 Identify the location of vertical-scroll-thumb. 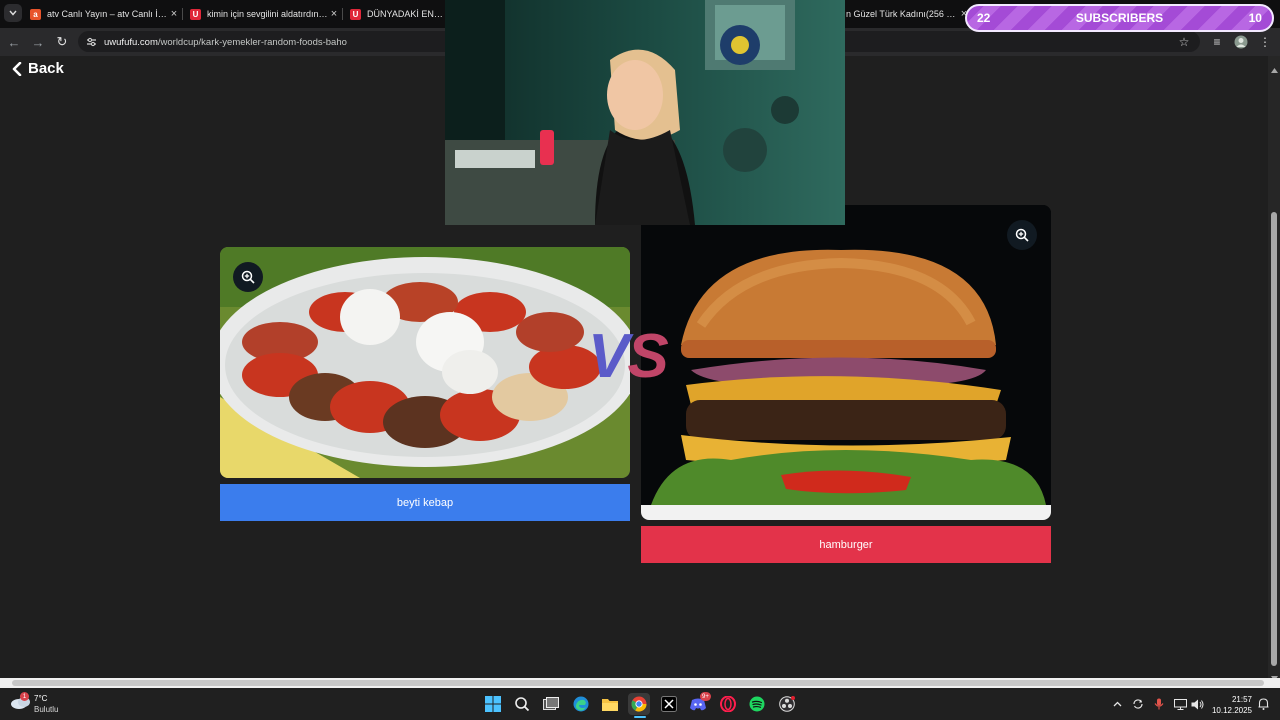
(1274, 439).